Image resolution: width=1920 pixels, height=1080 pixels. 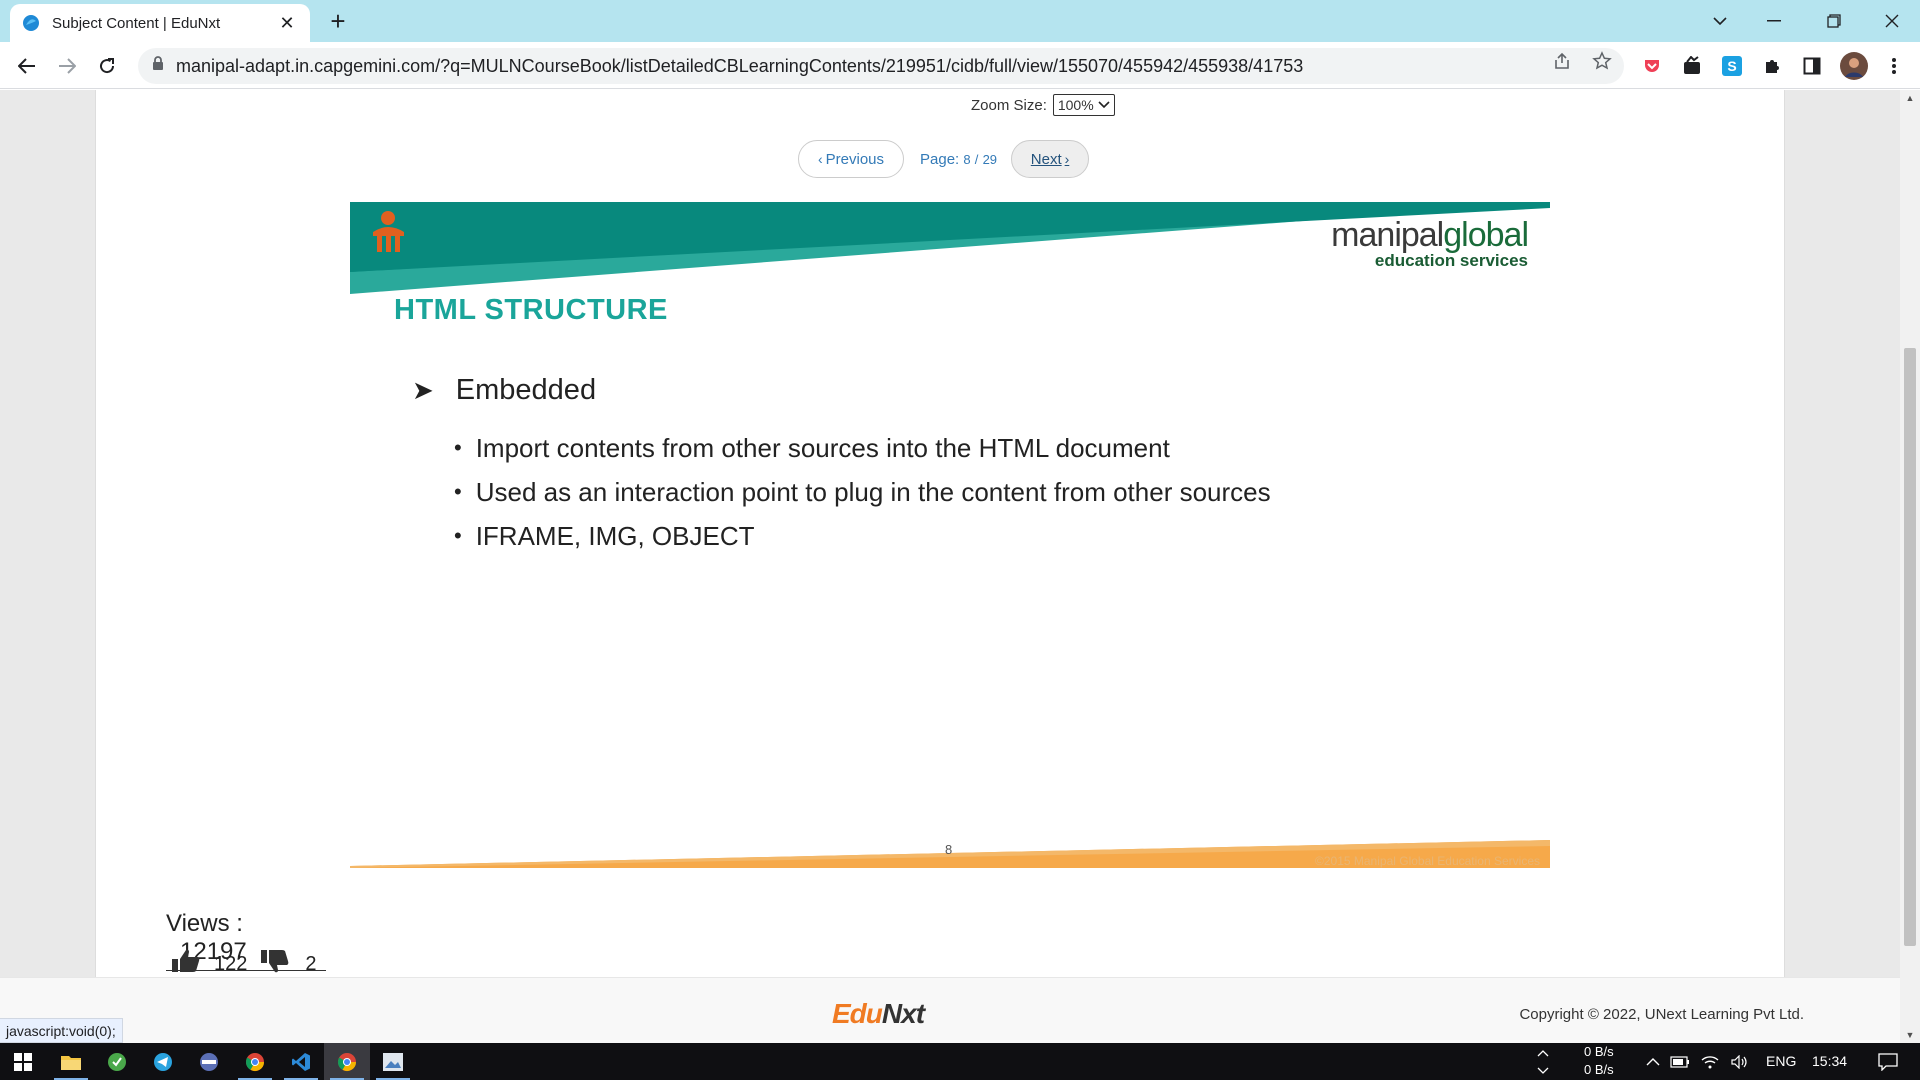 What do you see at coordinates (1387, 235) in the screenshot?
I see `brand-main-a: manipal` at bounding box center [1387, 235].